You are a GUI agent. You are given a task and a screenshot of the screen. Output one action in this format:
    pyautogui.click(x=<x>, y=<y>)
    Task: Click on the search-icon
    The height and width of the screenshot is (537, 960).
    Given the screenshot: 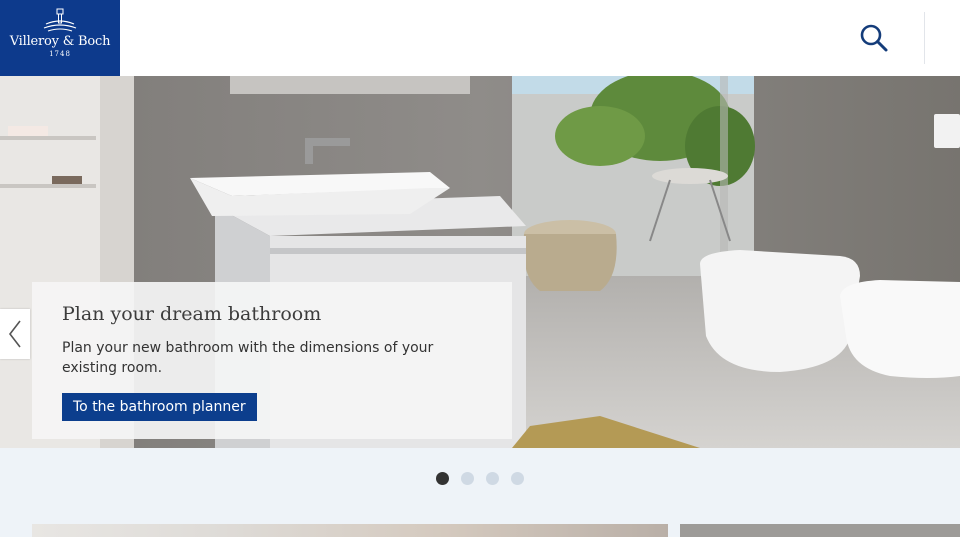 What is the action you would take?
    pyautogui.click(x=874, y=38)
    